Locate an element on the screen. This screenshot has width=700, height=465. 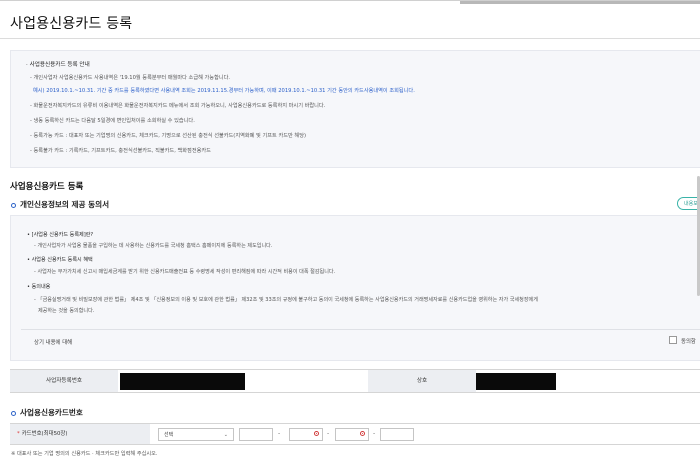
consent-item-head: • 사업용 신용카드 등록시 혜택 is located at coordinates (60, 260).